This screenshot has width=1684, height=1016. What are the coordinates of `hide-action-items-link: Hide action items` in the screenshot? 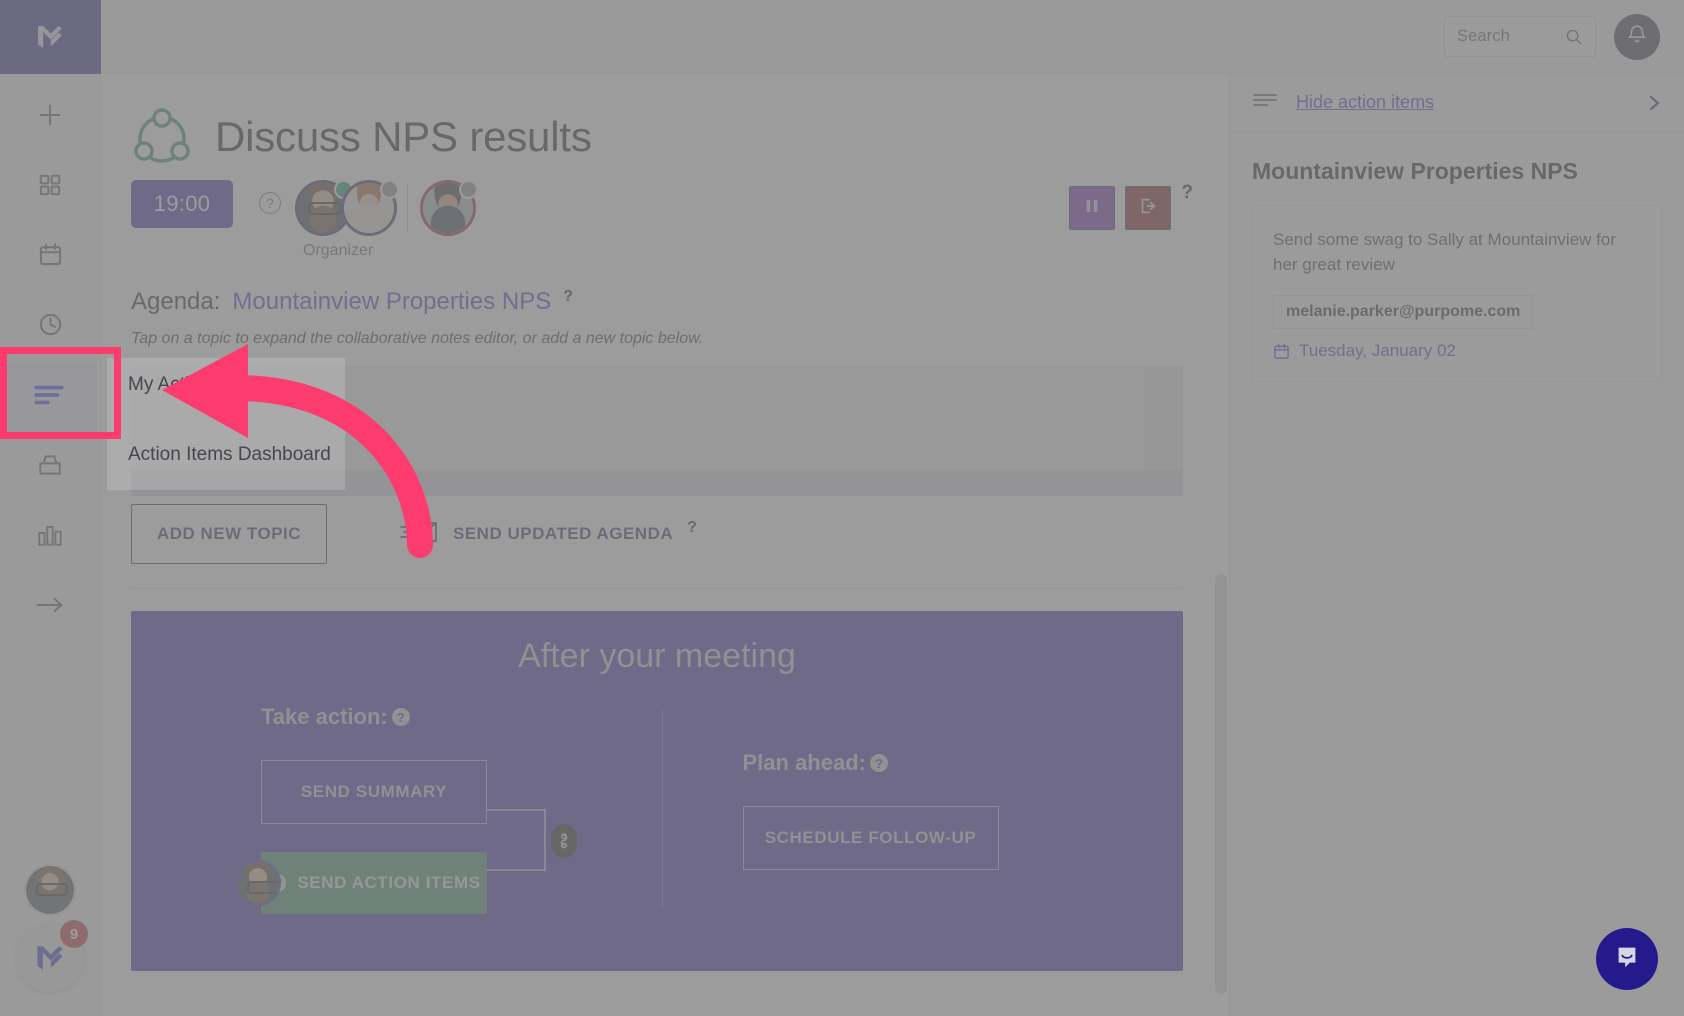 It's located at (1365, 102).